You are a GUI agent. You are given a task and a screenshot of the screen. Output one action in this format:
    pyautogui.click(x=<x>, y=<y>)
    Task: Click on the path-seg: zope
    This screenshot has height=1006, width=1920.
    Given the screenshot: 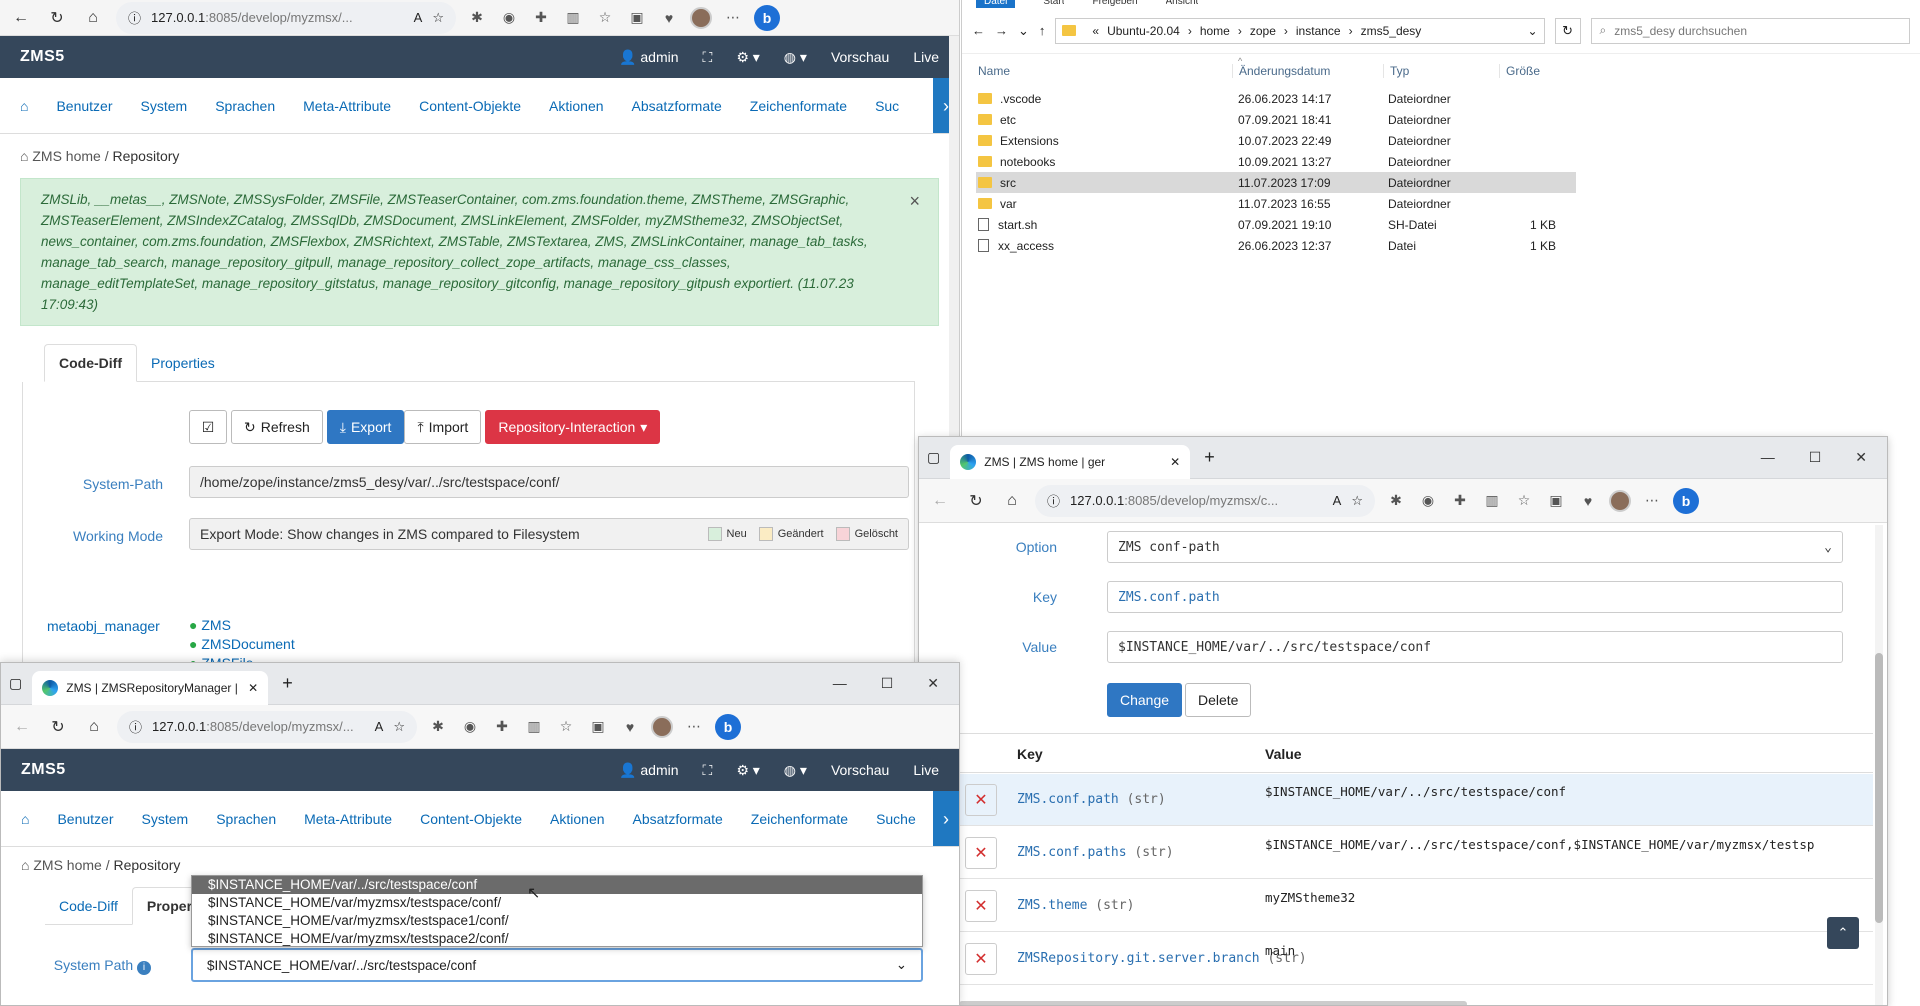 What is the action you would take?
    pyautogui.click(x=1263, y=31)
    